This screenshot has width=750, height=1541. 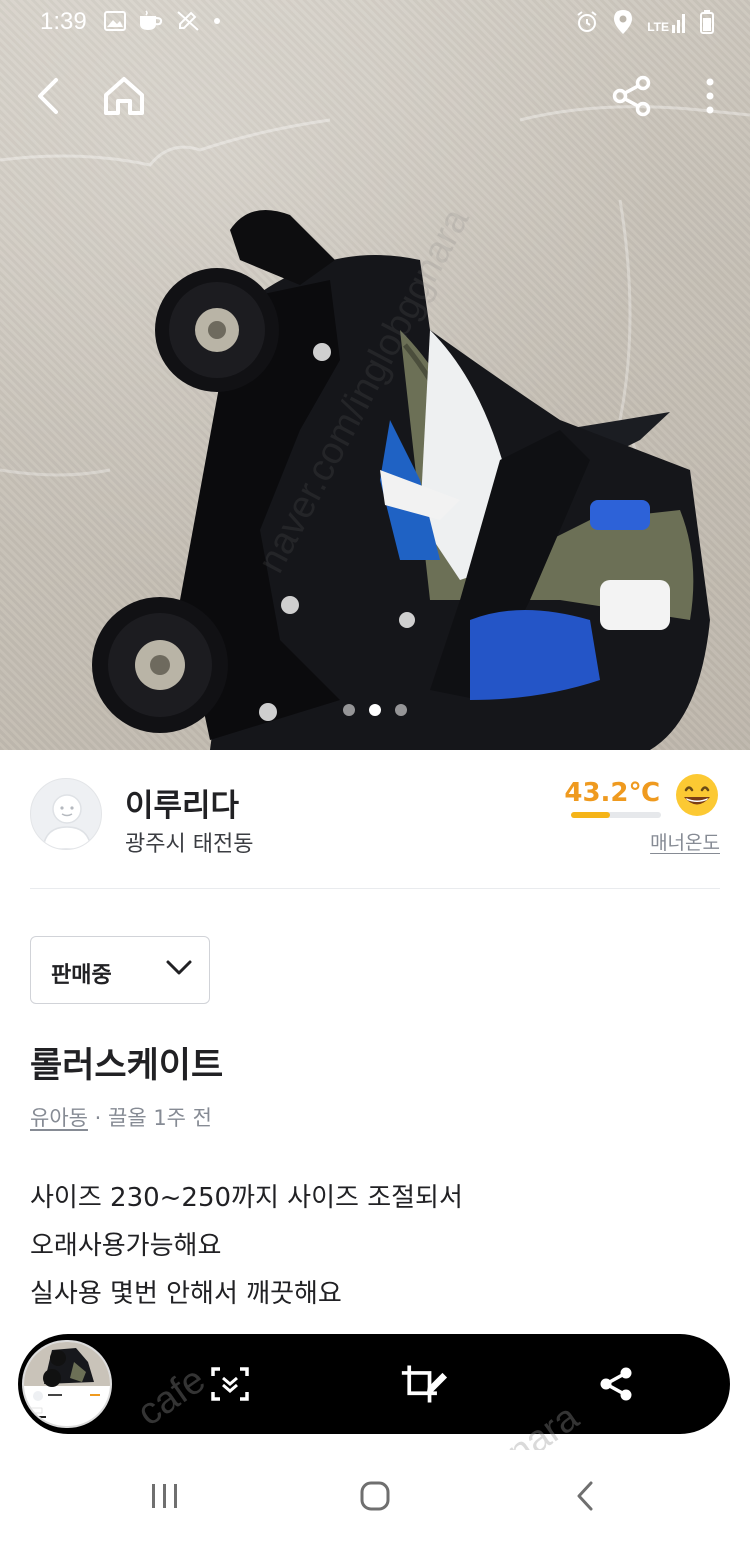 I want to click on app-bar, so click(x=375, y=96).